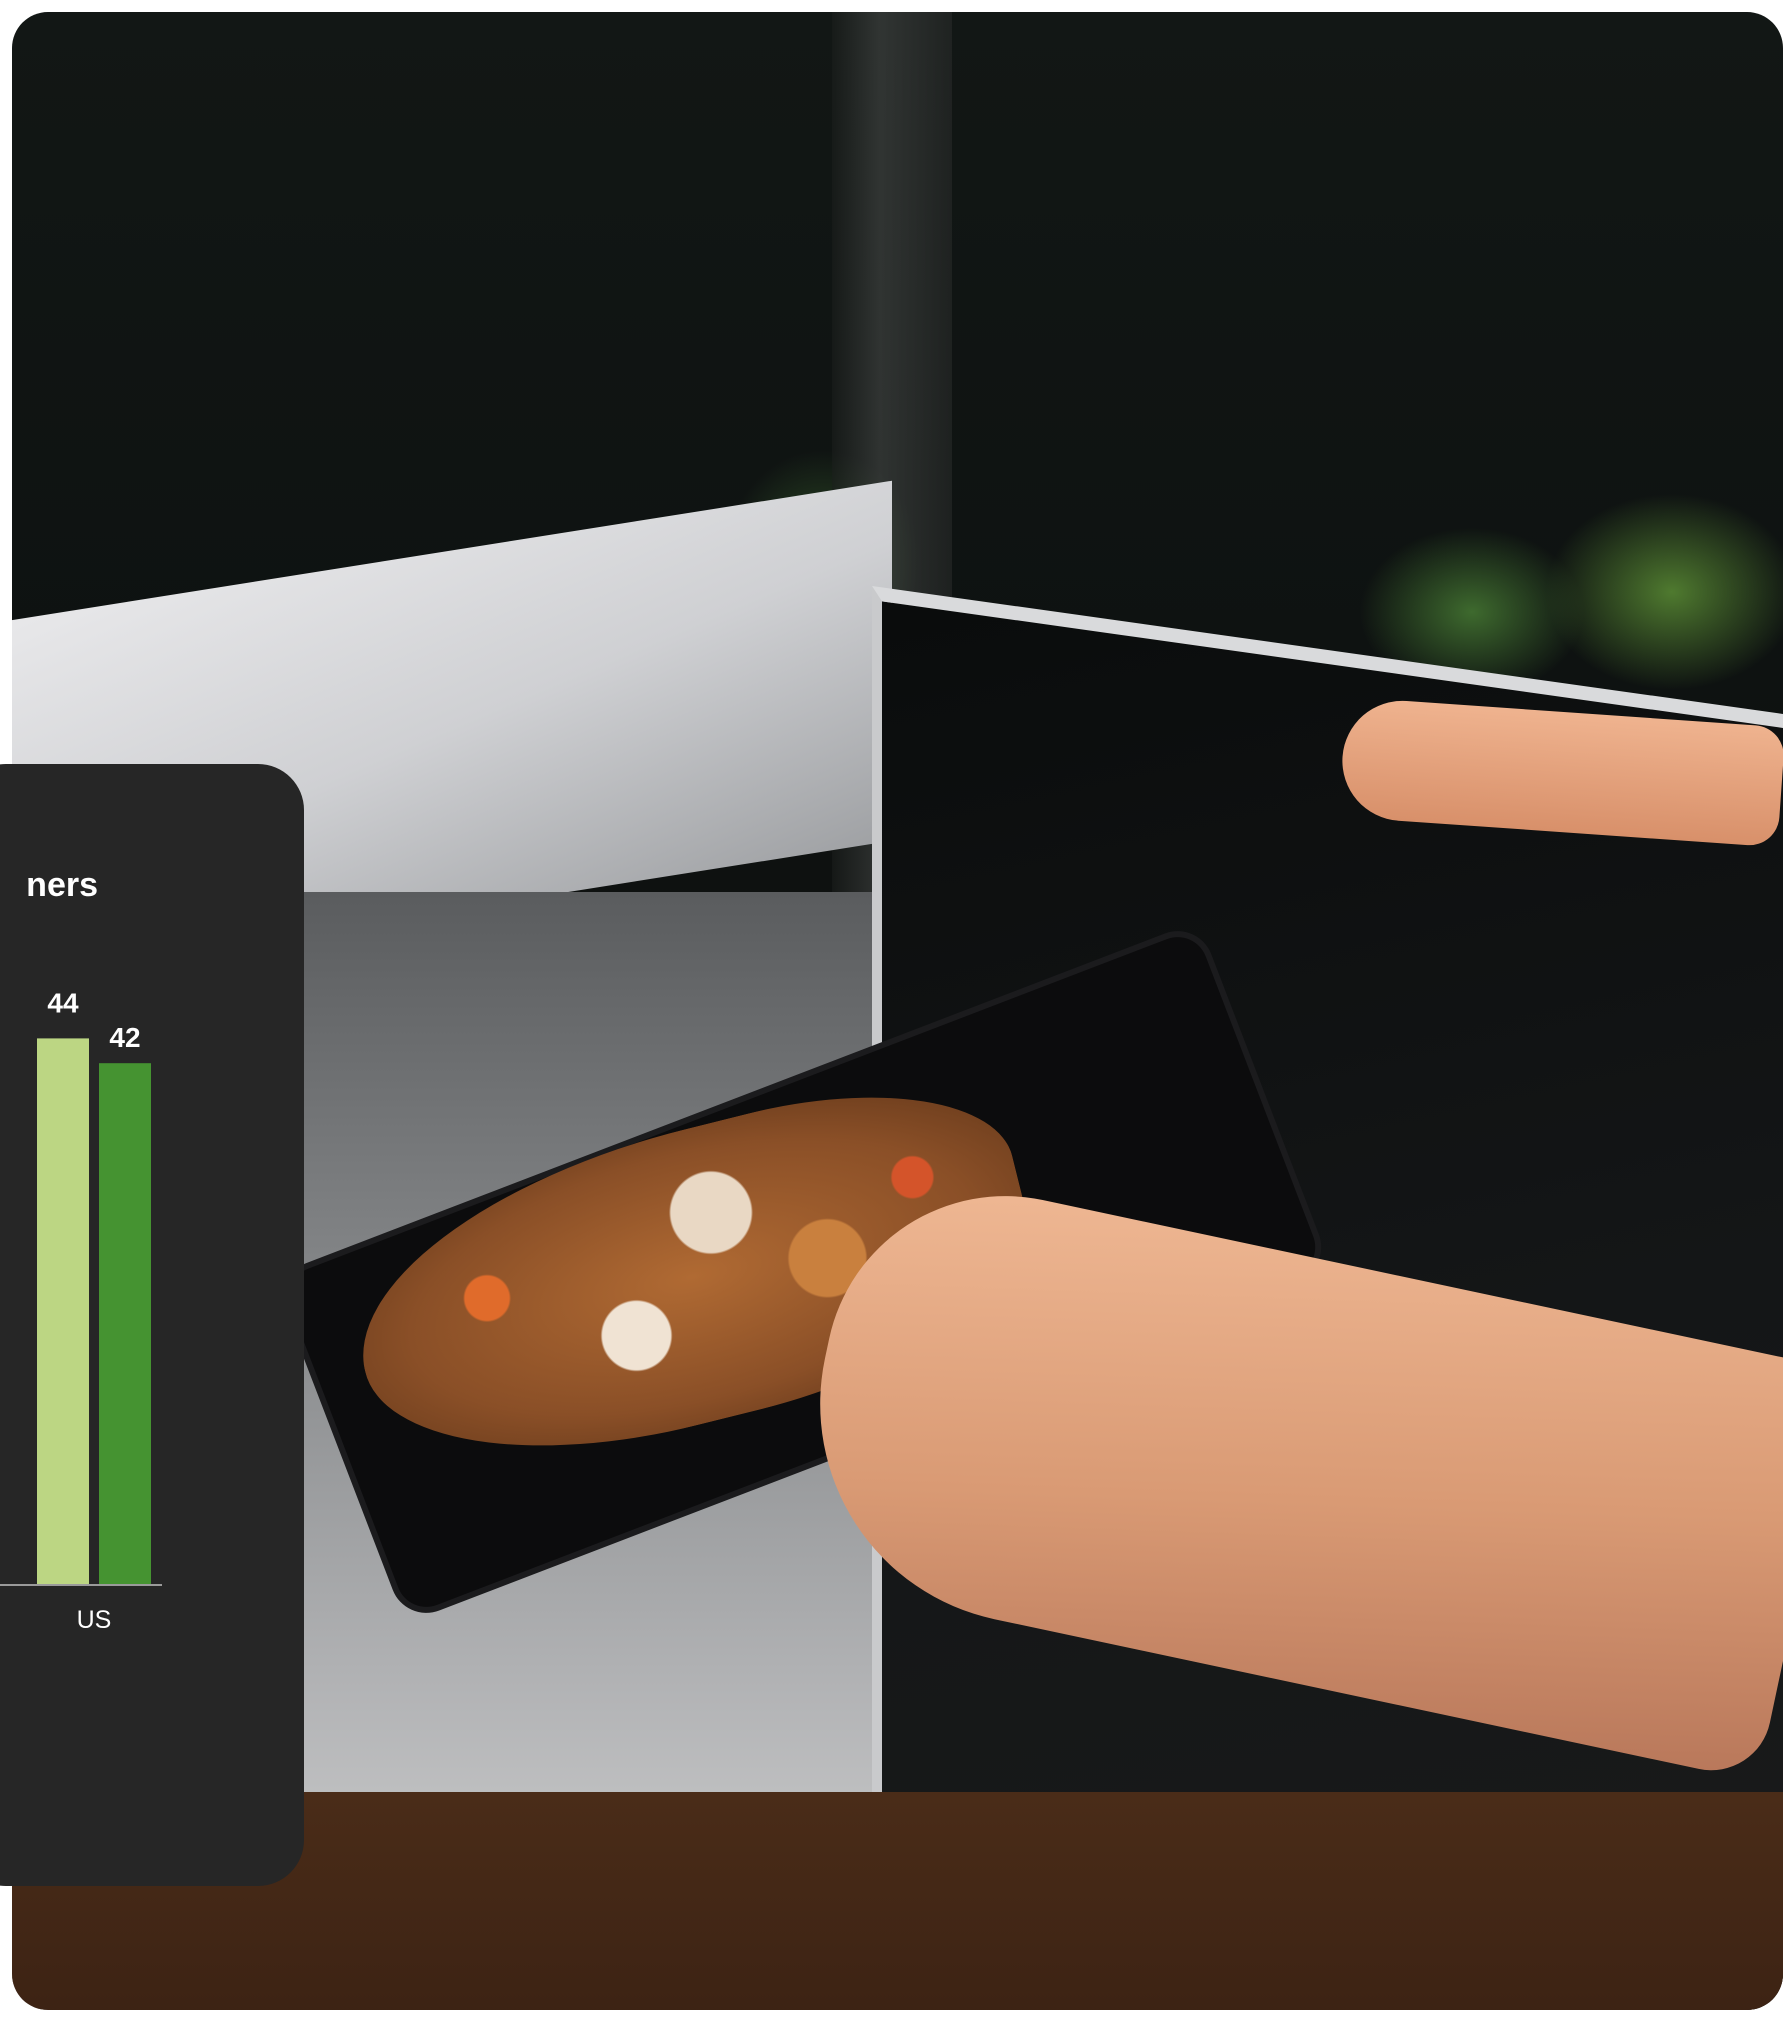 The image size is (1783, 2021). I want to click on data-label-us-series-2: 42, so click(124, 1037).